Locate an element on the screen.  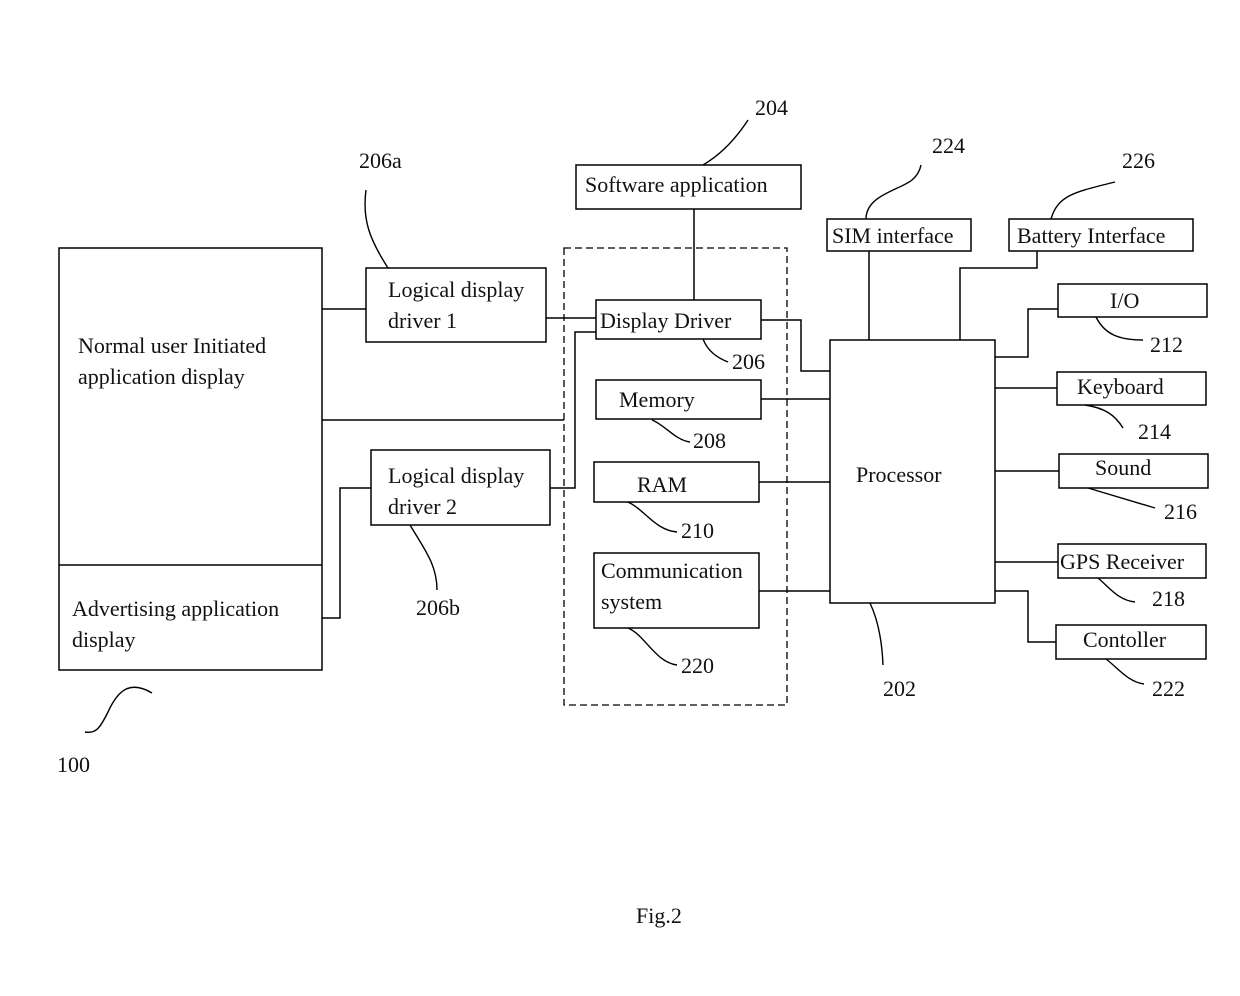
controller-label: Contoller is located at coordinates (1125, 639).